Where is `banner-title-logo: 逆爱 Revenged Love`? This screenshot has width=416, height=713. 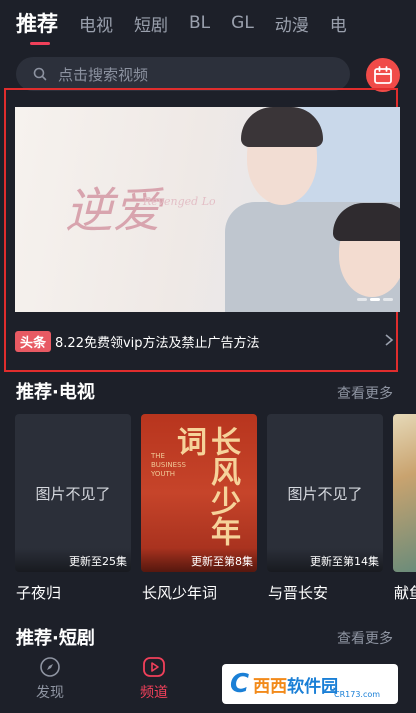
banner-title-logo: 逆爱 Revenged Love is located at coordinates (140, 211).